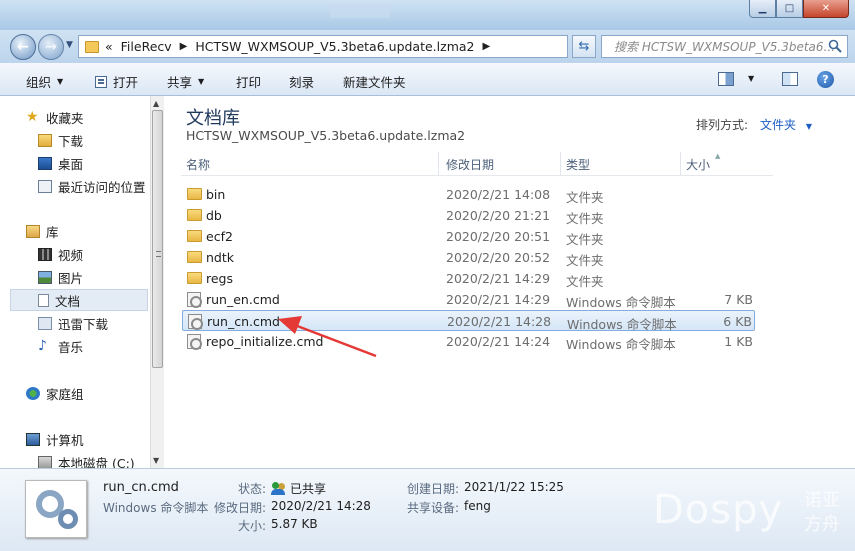  Describe the element at coordinates (248, 81) in the screenshot. I see `print-button: 打印` at that location.